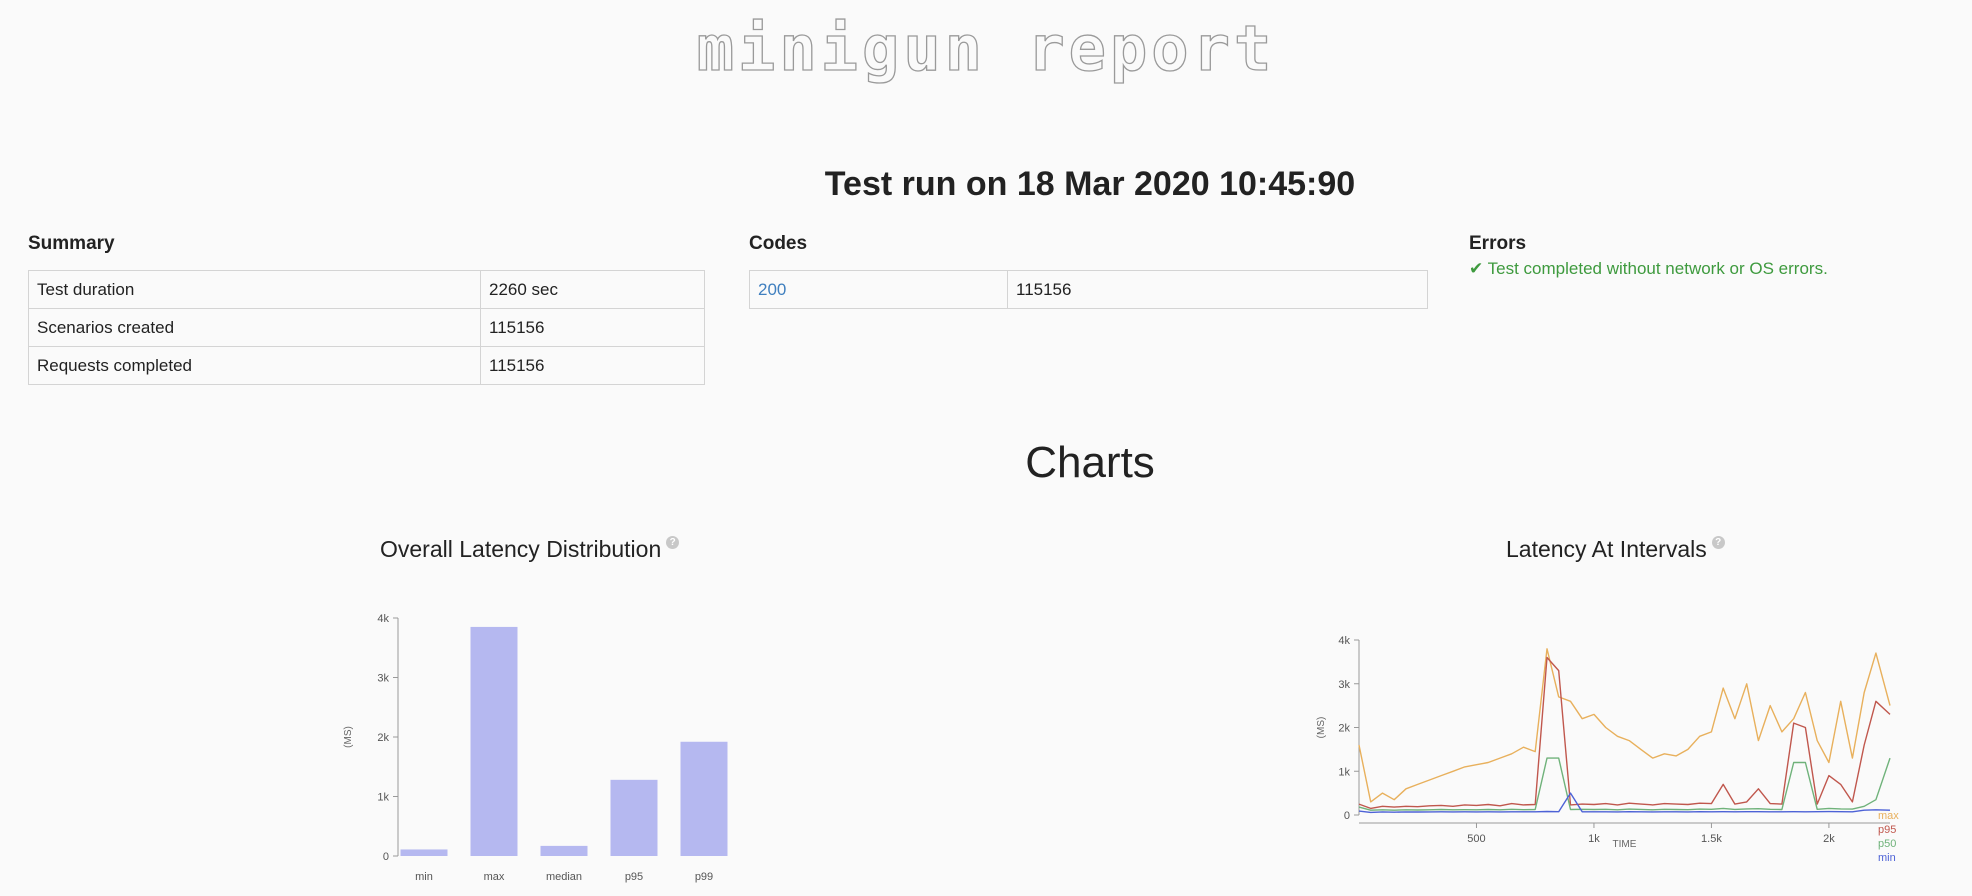 This screenshot has width=1972, height=896. Describe the element at coordinates (1711, 839) in the screenshot. I see `x-tick-label: 1.5k` at that location.